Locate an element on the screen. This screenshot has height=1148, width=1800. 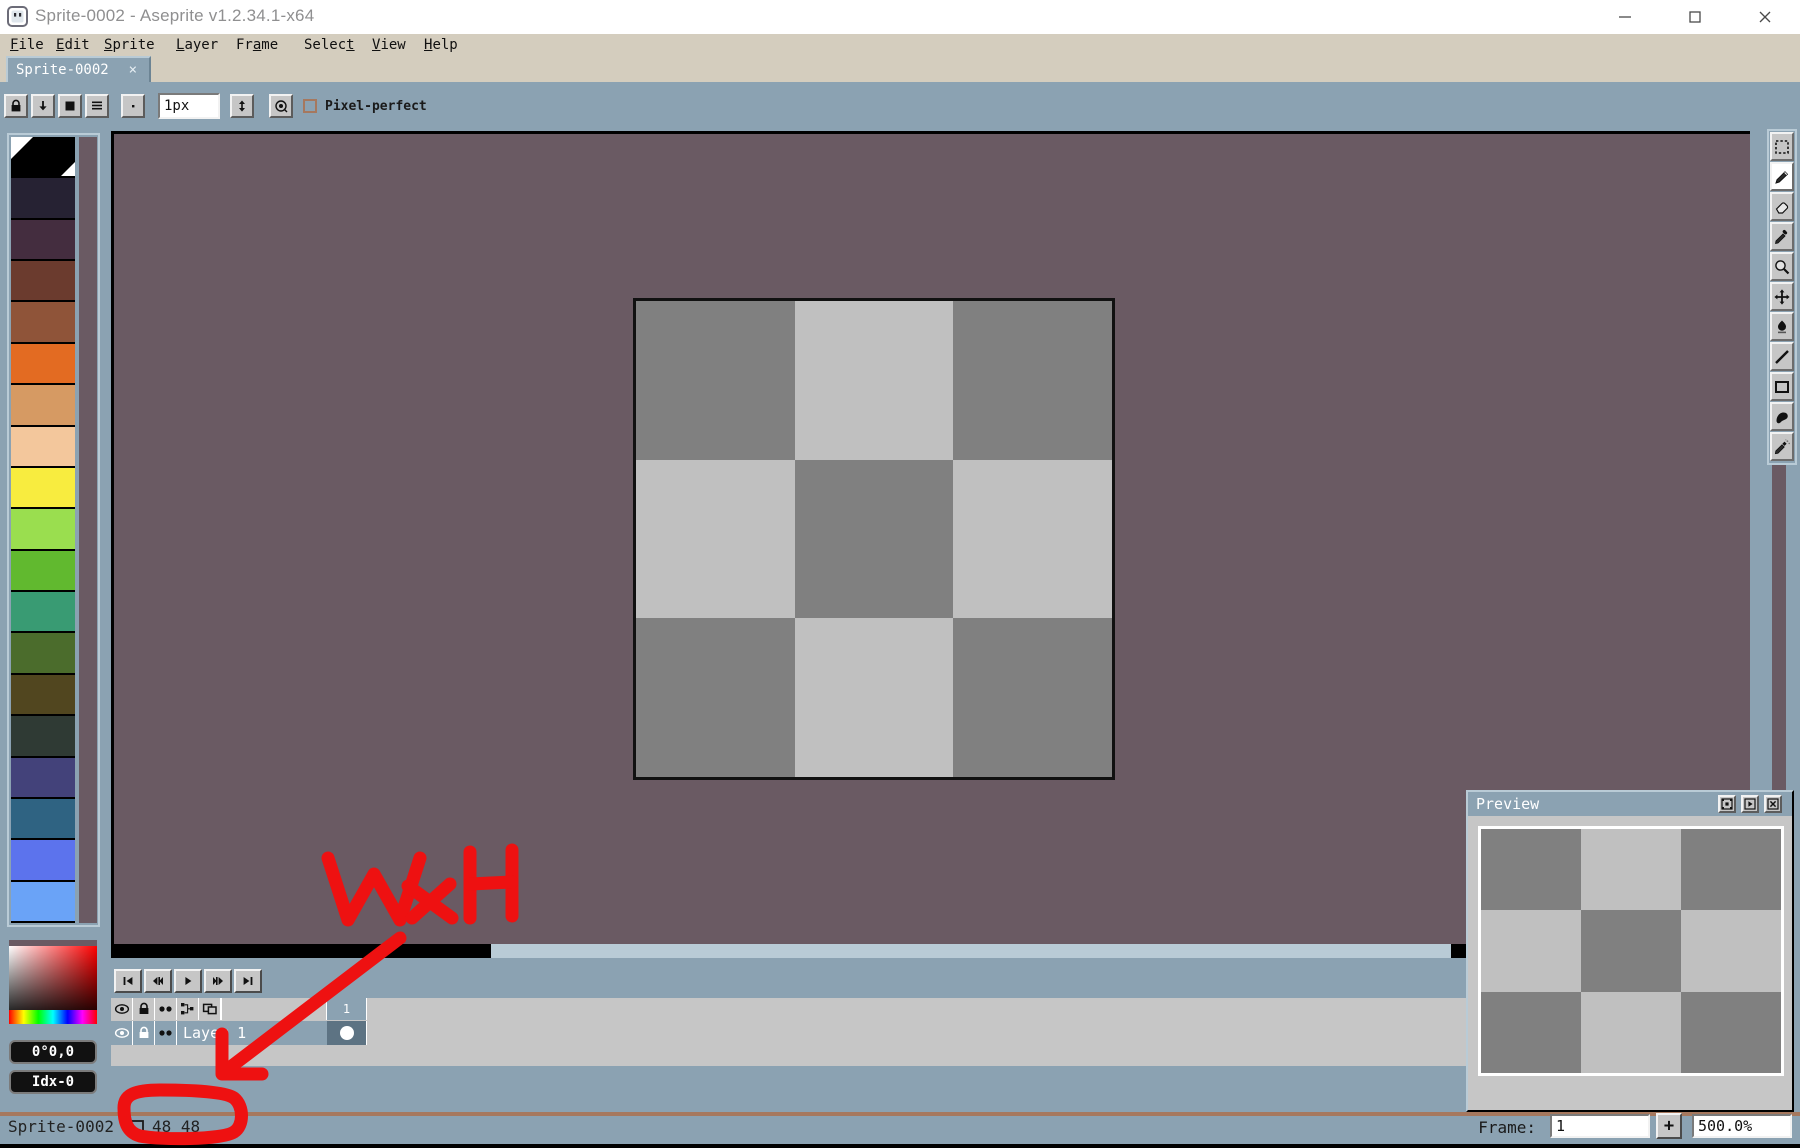
zoom-tool is located at coordinates (1782, 266).